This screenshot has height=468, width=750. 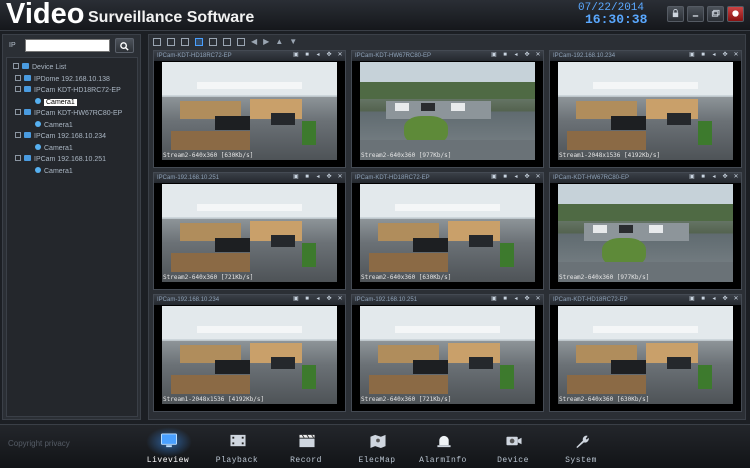 I want to click on layout-25-icon, so click(x=227, y=42).